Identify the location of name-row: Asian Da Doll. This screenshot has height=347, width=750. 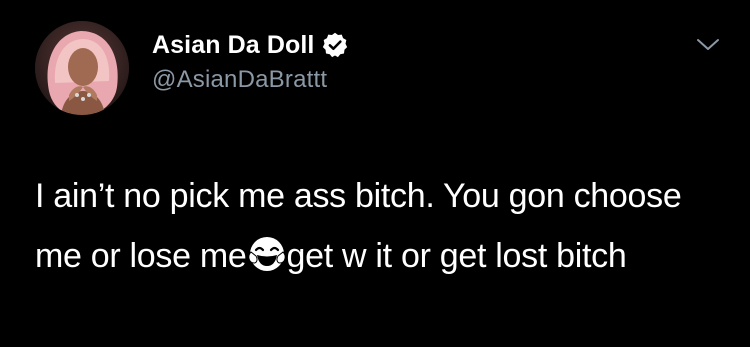
(250, 45).